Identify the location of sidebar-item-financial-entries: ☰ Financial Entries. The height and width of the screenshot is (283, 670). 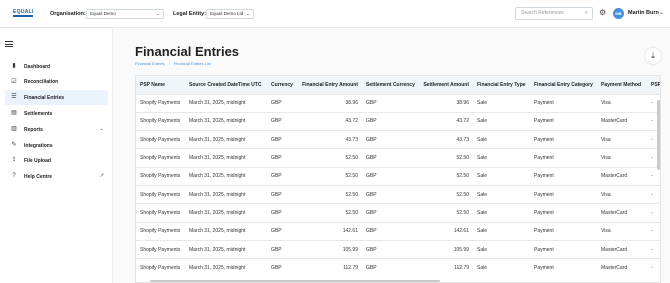
(56, 97).